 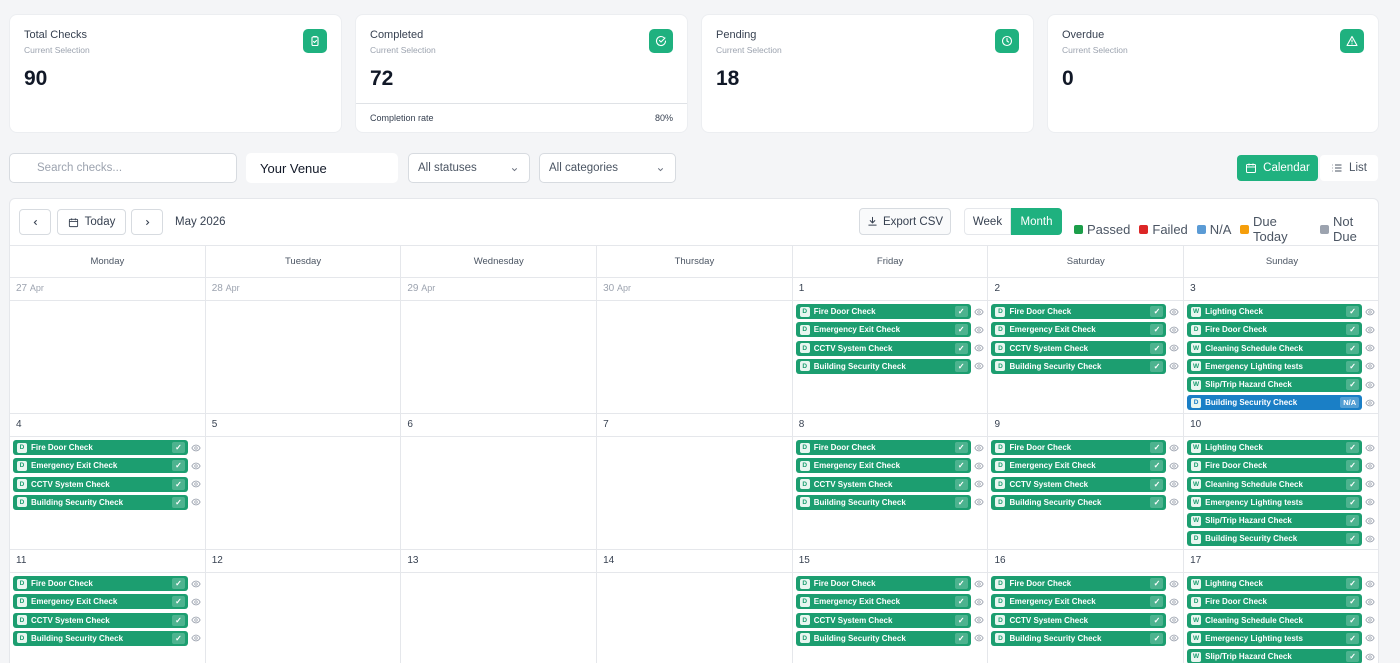 I want to click on calendar-view-button: Calendar, so click(x=1277, y=168).